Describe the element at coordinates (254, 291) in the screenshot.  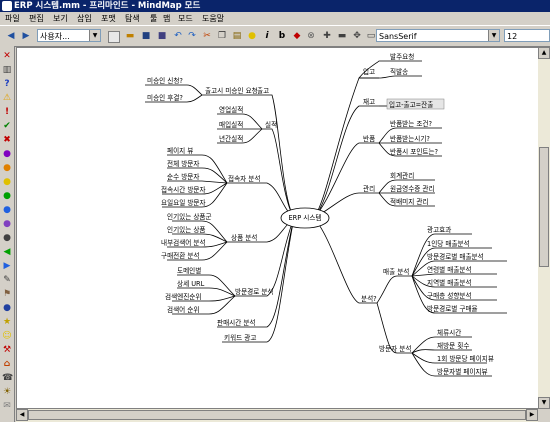
I see `node-path-analysis: 방문경로 분석` at that location.